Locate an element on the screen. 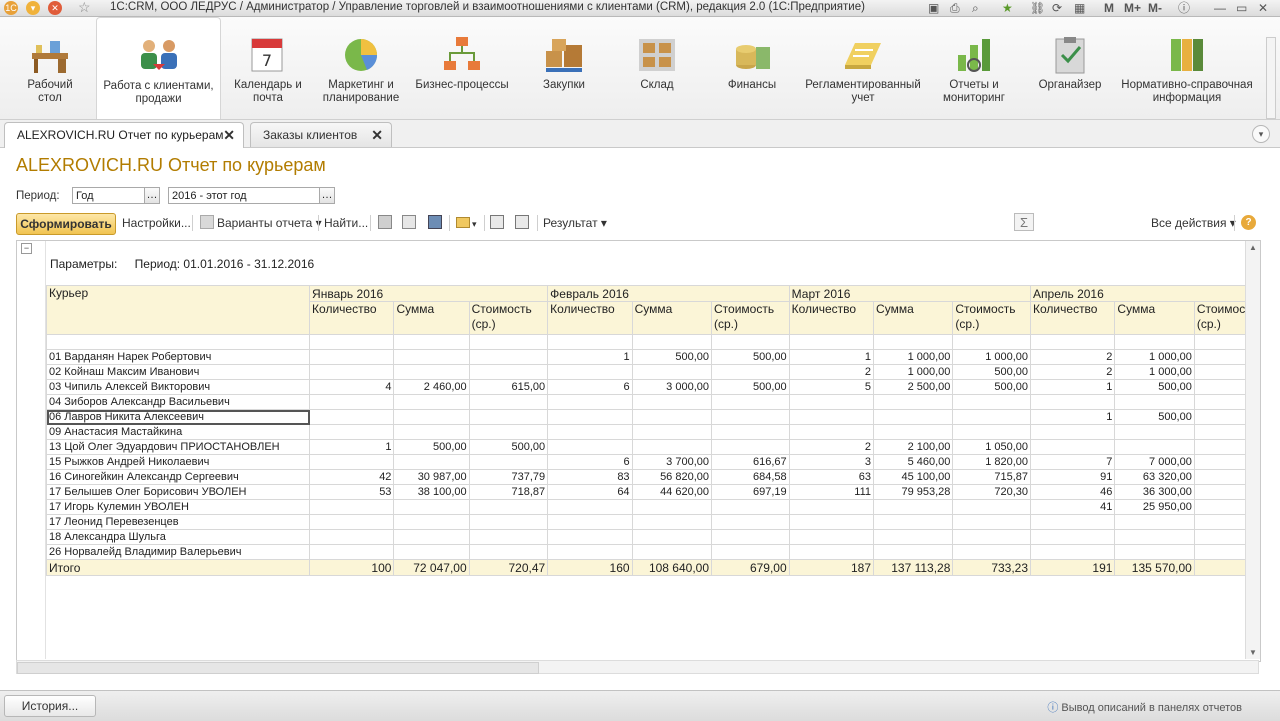 This screenshot has width=1280, height=721. header-courier: Курьер is located at coordinates (178, 310).